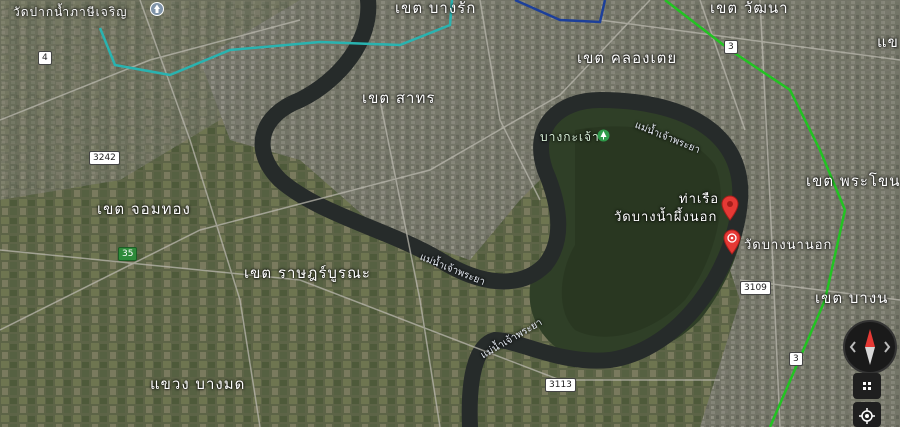 The width and height of the screenshot is (900, 427). I want to click on route-shield: 3109, so click(755, 288).